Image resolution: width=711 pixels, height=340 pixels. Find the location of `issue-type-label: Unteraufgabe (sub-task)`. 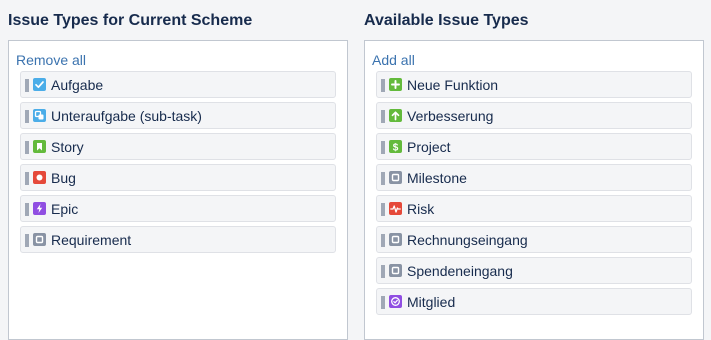

issue-type-label: Unteraufgabe (sub-task) is located at coordinates (126, 116).